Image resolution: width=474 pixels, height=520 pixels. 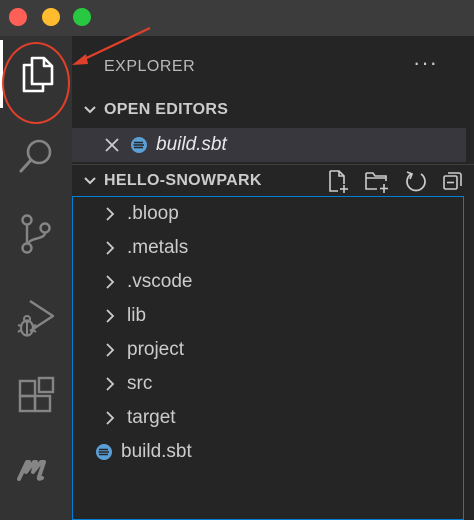 What do you see at coordinates (273, 180) in the screenshot?
I see `workspace-section-header: HELLO-SNOWPARK` at bounding box center [273, 180].